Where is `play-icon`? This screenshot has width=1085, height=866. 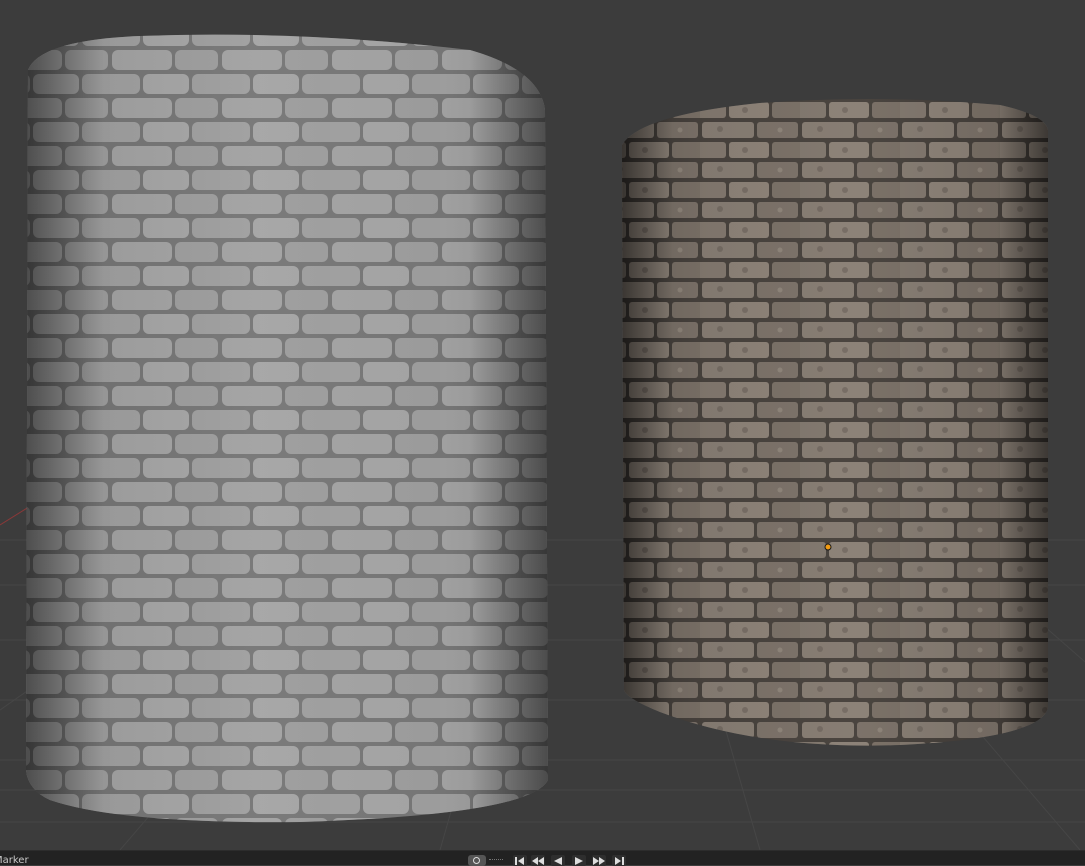
play-icon is located at coordinates (579, 860).